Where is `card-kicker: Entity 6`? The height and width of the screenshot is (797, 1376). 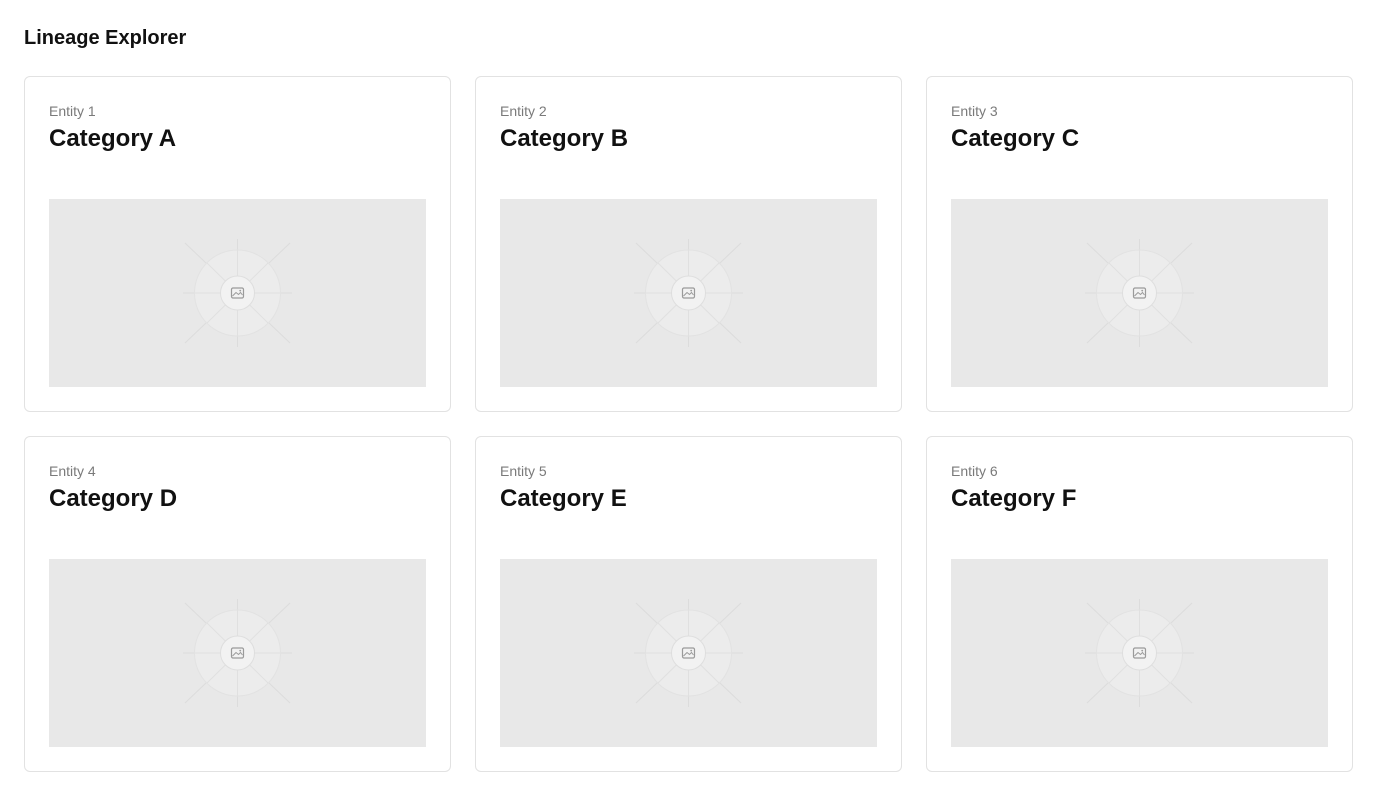 card-kicker: Entity 6 is located at coordinates (974, 471).